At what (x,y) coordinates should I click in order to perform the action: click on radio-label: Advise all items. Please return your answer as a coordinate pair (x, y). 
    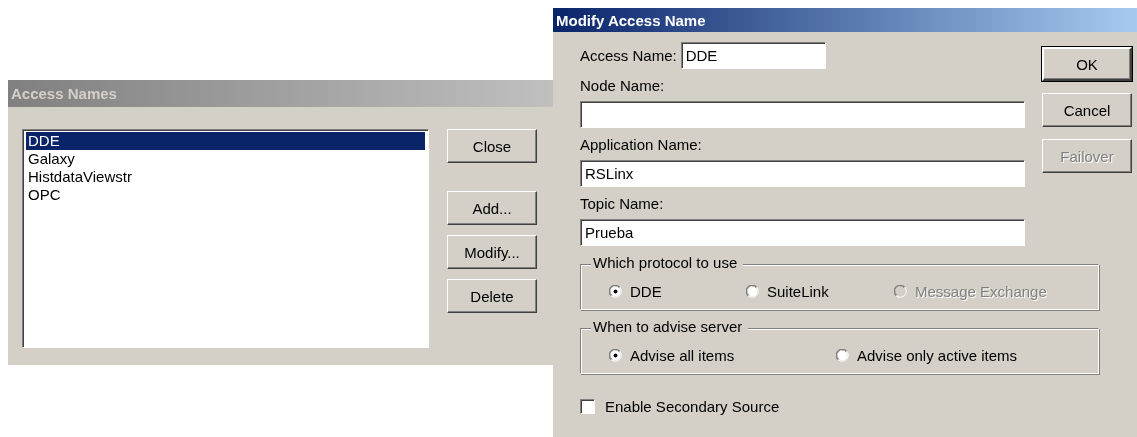
    Looking at the image, I should click on (682, 355).